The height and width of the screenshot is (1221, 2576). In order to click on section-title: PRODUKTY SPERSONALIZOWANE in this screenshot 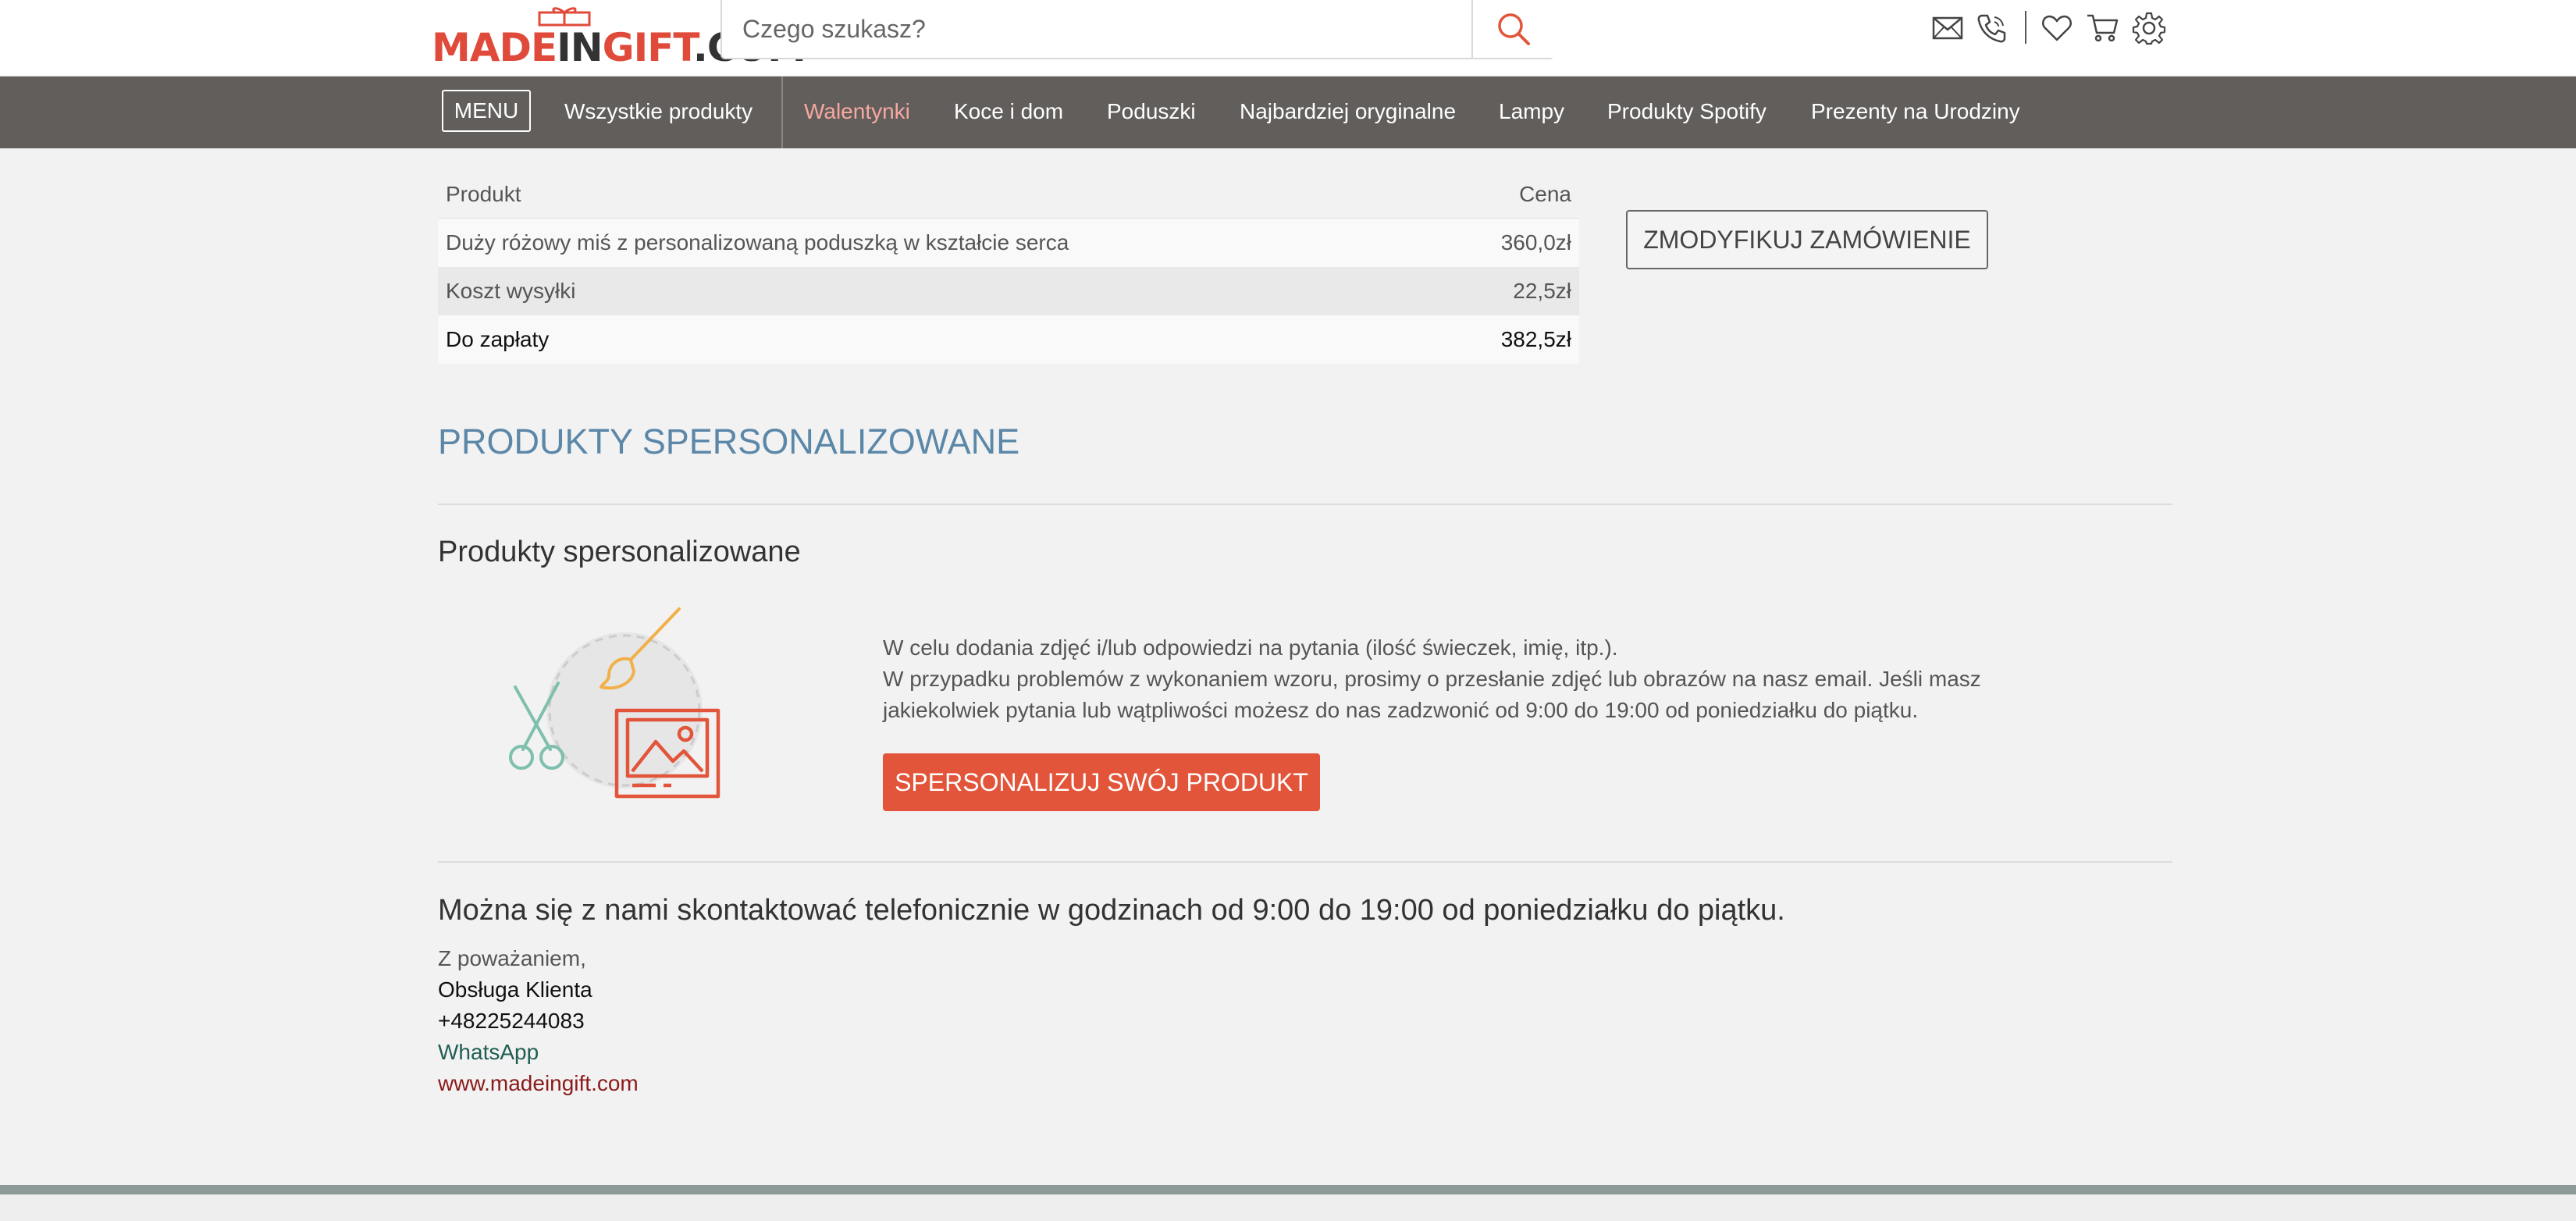, I will do `click(729, 441)`.